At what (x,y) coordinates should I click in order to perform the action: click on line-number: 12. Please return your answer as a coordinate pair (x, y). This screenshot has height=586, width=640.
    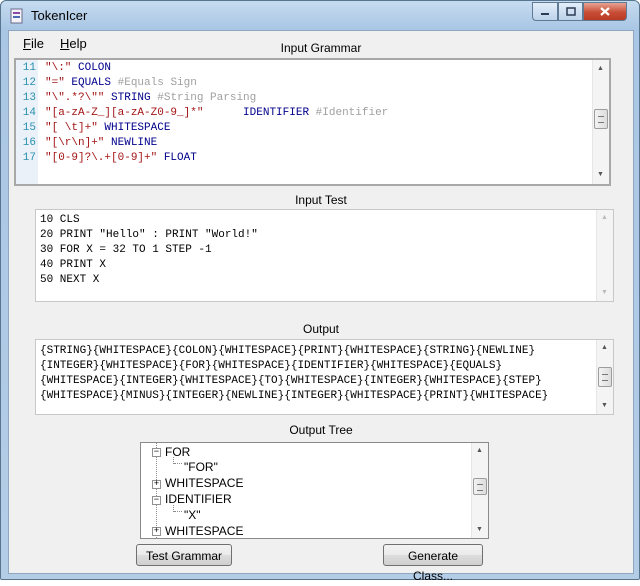
    Looking at the image, I should click on (29, 83).